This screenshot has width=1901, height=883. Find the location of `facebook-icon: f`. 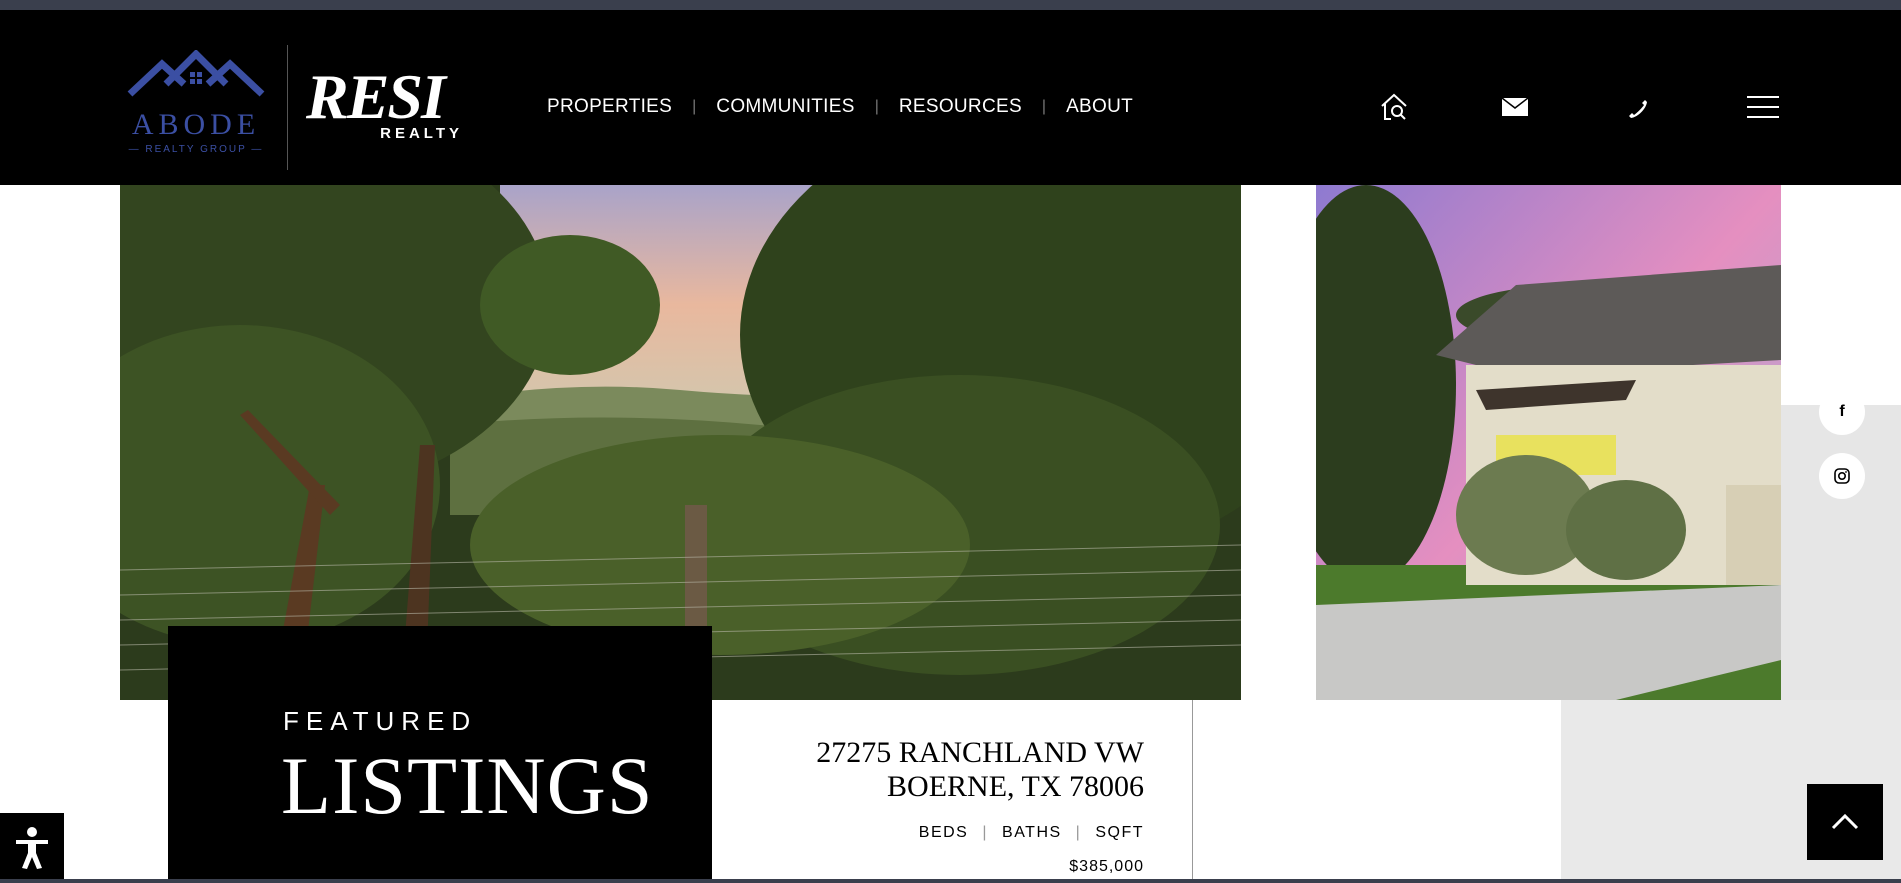

facebook-icon: f is located at coordinates (1842, 412).